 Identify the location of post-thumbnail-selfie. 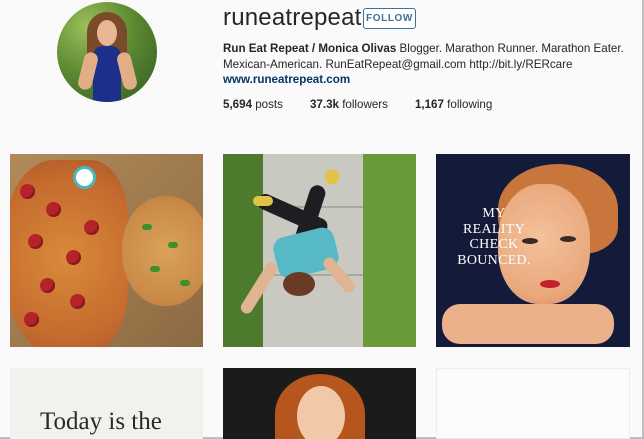
(319, 403).